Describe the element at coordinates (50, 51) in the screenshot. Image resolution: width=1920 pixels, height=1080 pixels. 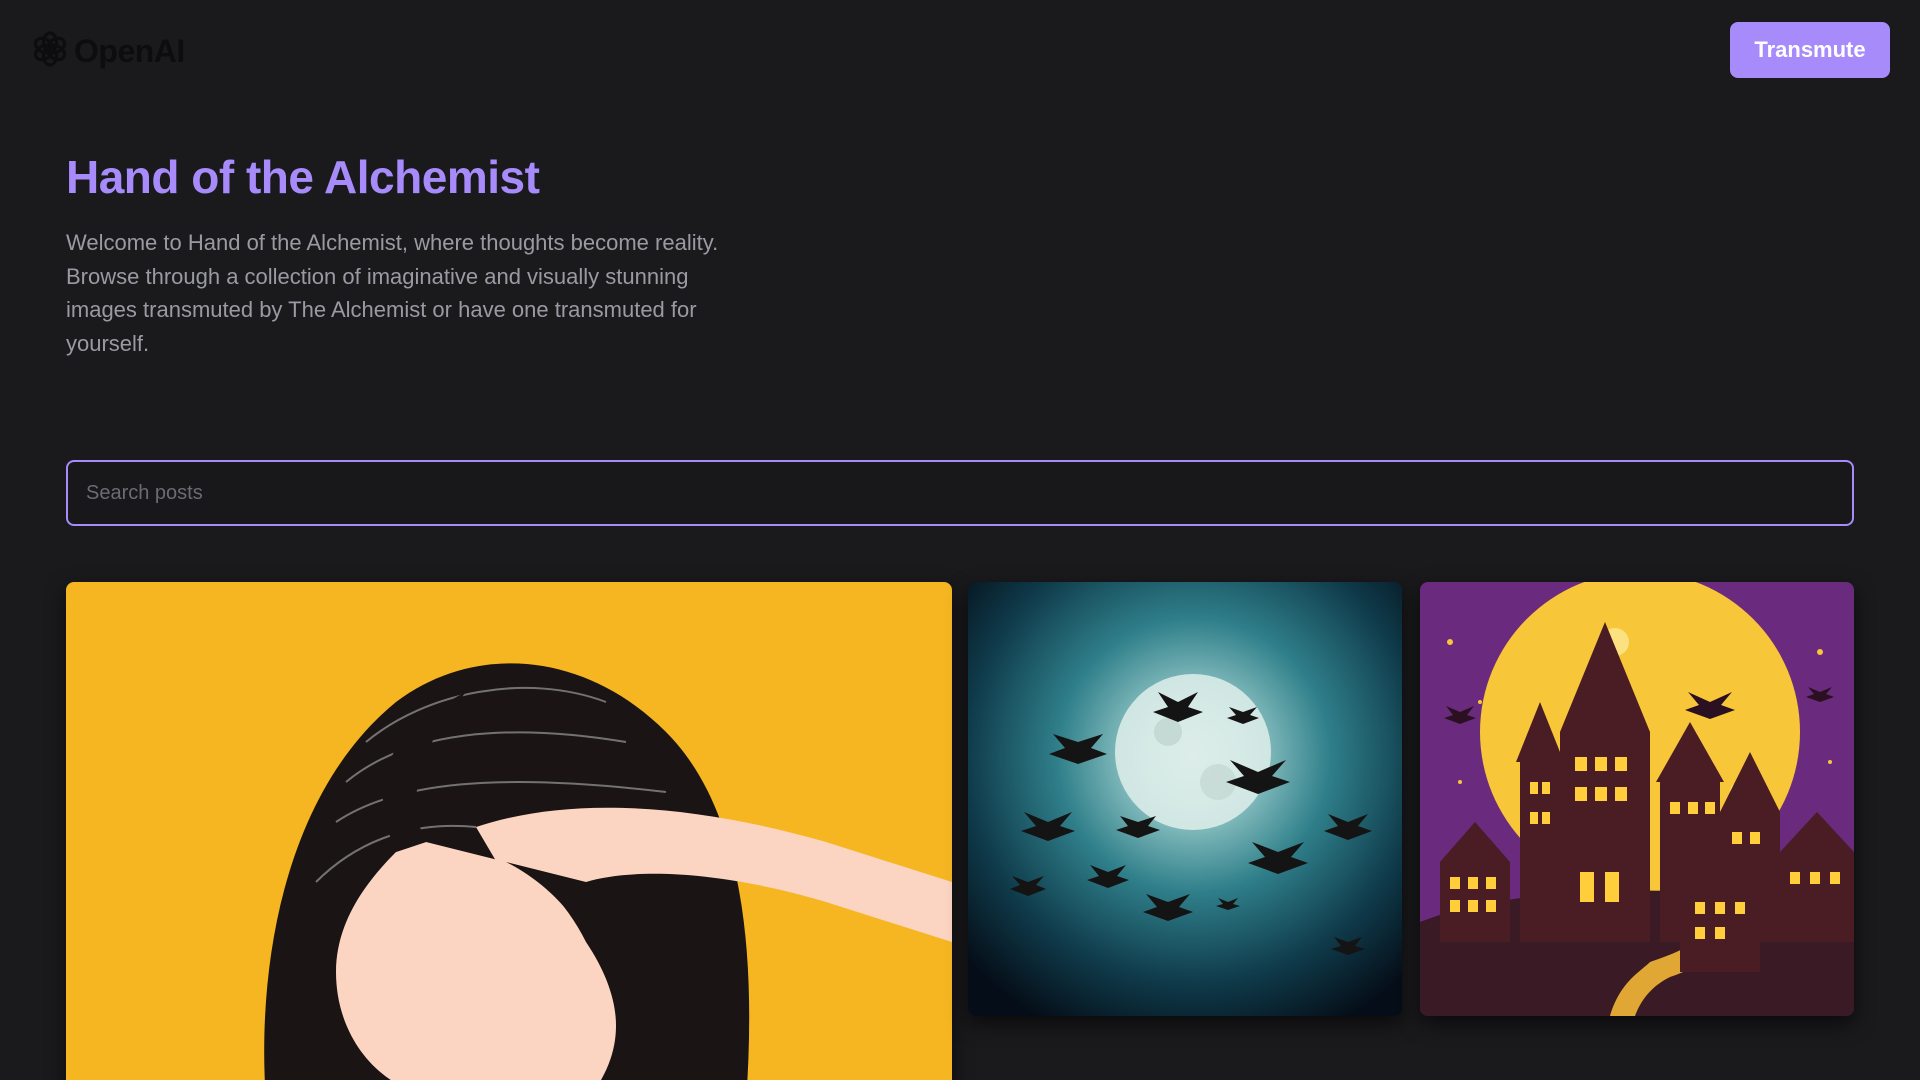
I see `openai-logo-icon` at that location.